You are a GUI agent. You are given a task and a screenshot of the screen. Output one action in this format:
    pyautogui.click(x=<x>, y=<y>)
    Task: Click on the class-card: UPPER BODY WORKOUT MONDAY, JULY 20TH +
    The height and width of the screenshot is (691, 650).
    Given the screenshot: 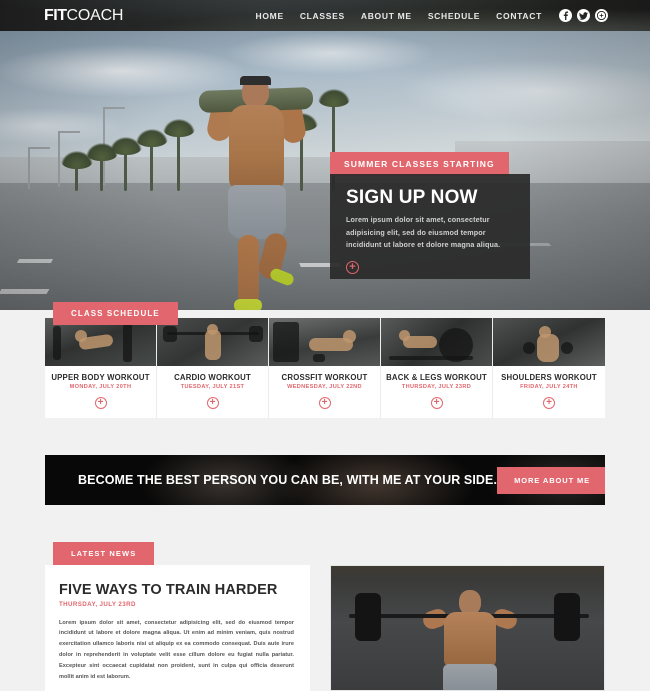 What is the action you would take?
    pyautogui.click(x=101, y=368)
    